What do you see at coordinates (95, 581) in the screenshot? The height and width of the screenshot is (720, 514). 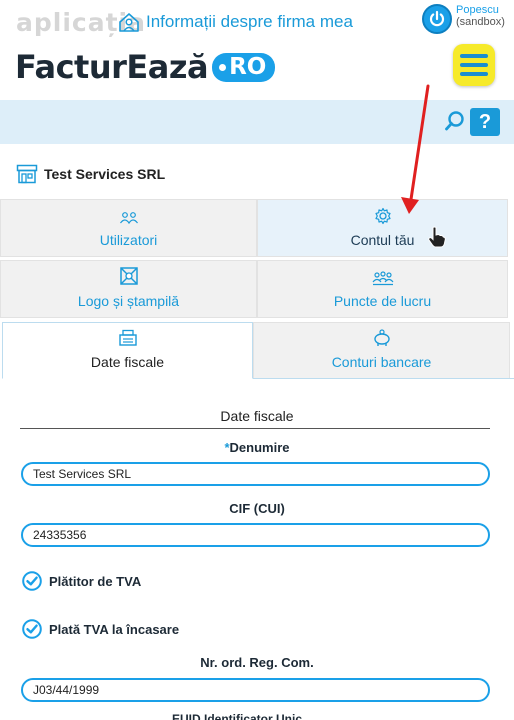 I see `vat-payer-label: Plătitor de TVA` at bounding box center [95, 581].